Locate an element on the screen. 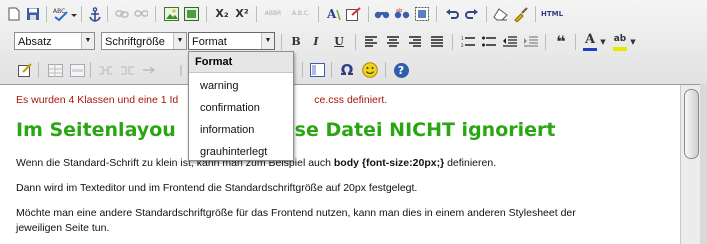 The image size is (707, 244). svg-text: ABC is located at coordinates (59, 11).